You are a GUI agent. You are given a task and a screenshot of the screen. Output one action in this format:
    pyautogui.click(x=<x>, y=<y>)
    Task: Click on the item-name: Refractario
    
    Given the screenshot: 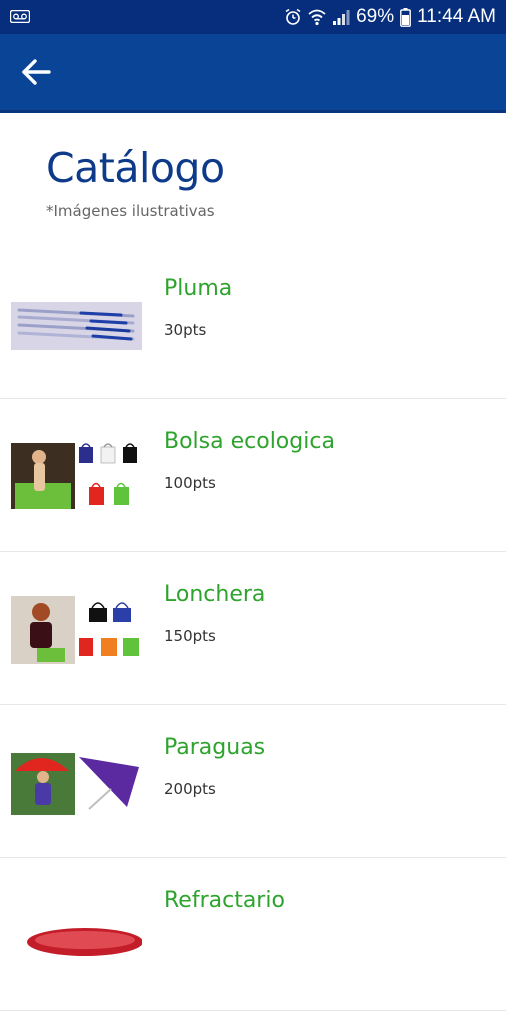 What is the action you would take?
    pyautogui.click(x=224, y=900)
    